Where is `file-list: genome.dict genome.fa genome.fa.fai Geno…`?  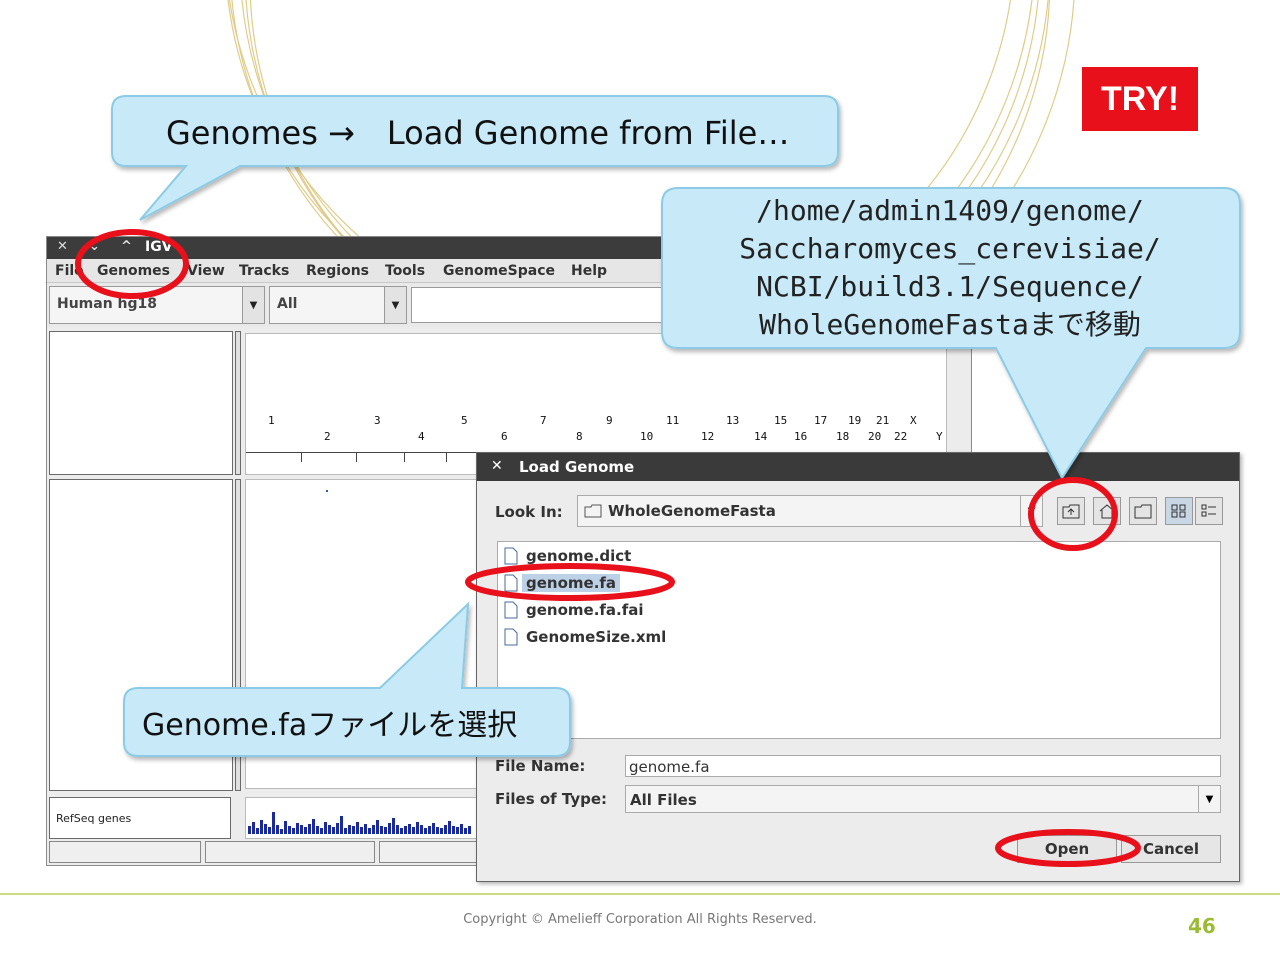 file-list: genome.dict genome.fa genome.fa.fai Geno… is located at coordinates (859, 640).